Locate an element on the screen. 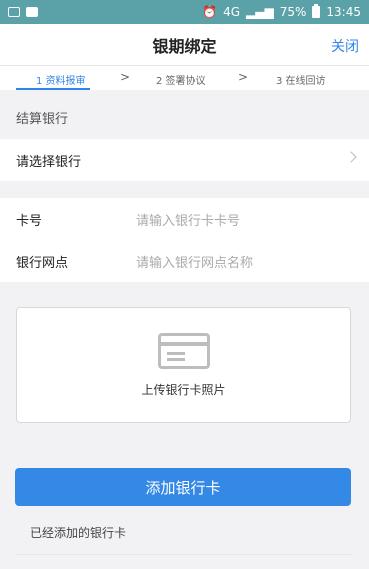 This screenshot has height=569, width=369. step-1: 1 资料报审 is located at coordinates (61, 81).